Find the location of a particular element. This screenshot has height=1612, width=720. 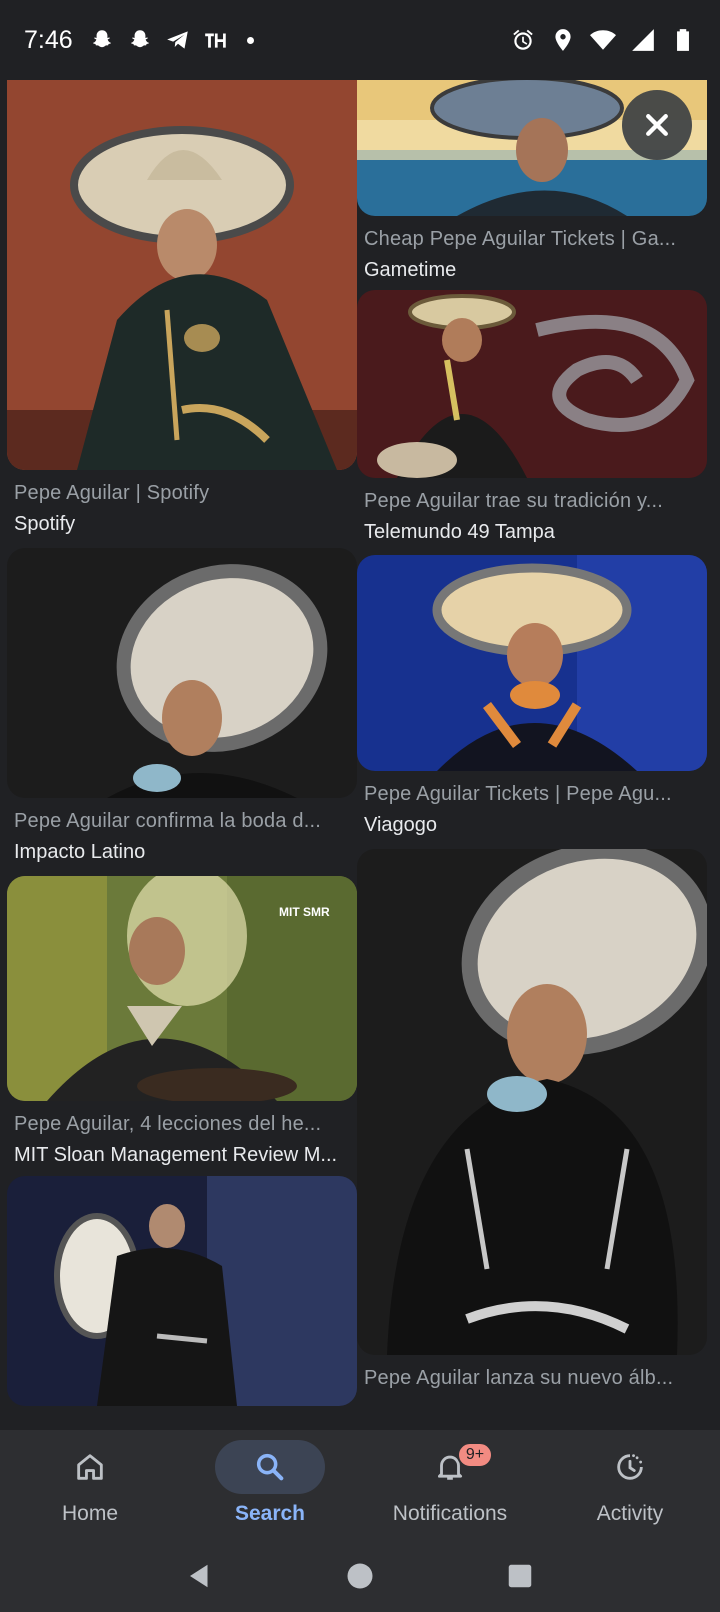

recents-icon is located at coordinates (520, 1576).